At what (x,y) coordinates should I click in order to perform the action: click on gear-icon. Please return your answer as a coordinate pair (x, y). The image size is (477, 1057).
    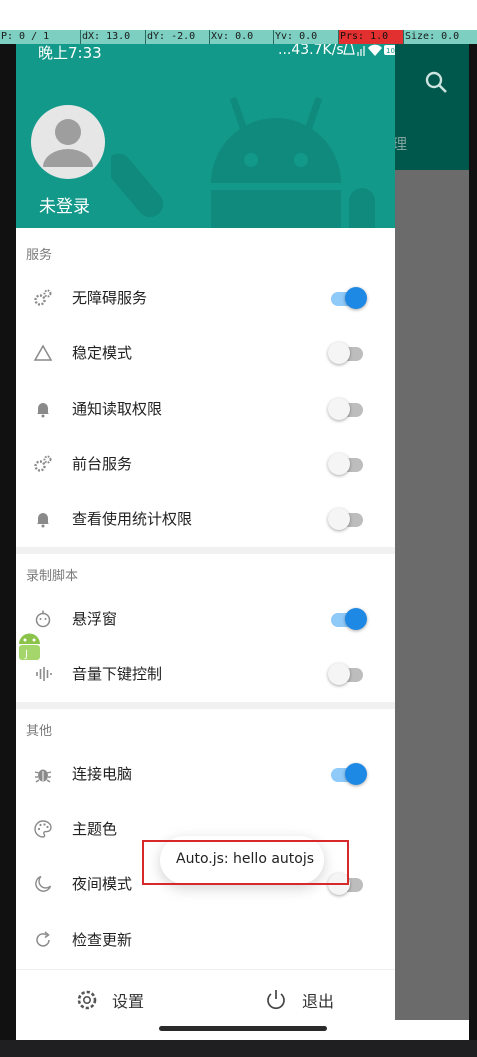
    Looking at the image, I should click on (87, 1000).